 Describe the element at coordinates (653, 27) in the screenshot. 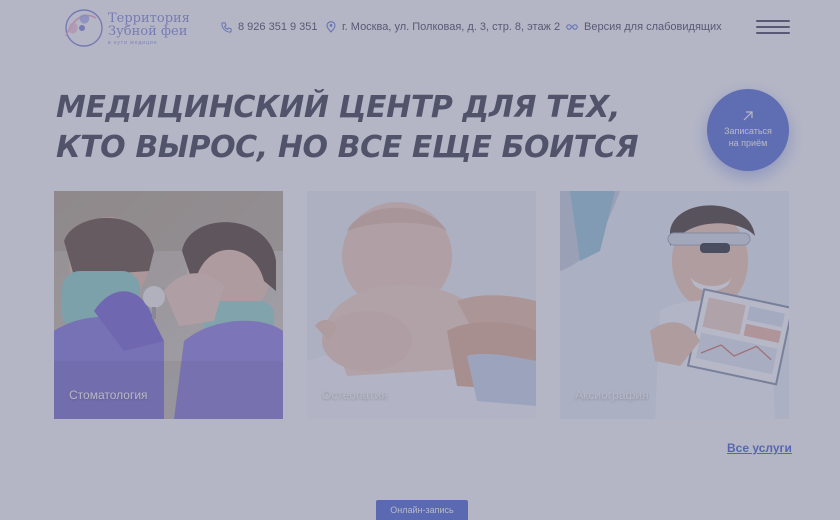

I see `accessibility-version-label: Версия для слабовидящих` at that location.